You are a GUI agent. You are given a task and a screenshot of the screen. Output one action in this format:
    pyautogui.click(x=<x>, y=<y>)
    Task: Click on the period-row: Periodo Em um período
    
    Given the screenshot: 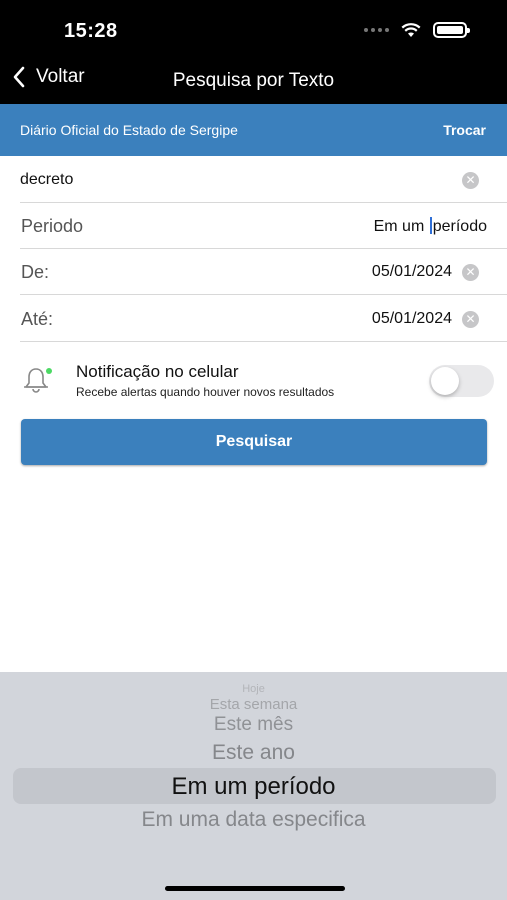 What is the action you would take?
    pyautogui.click(x=263, y=226)
    